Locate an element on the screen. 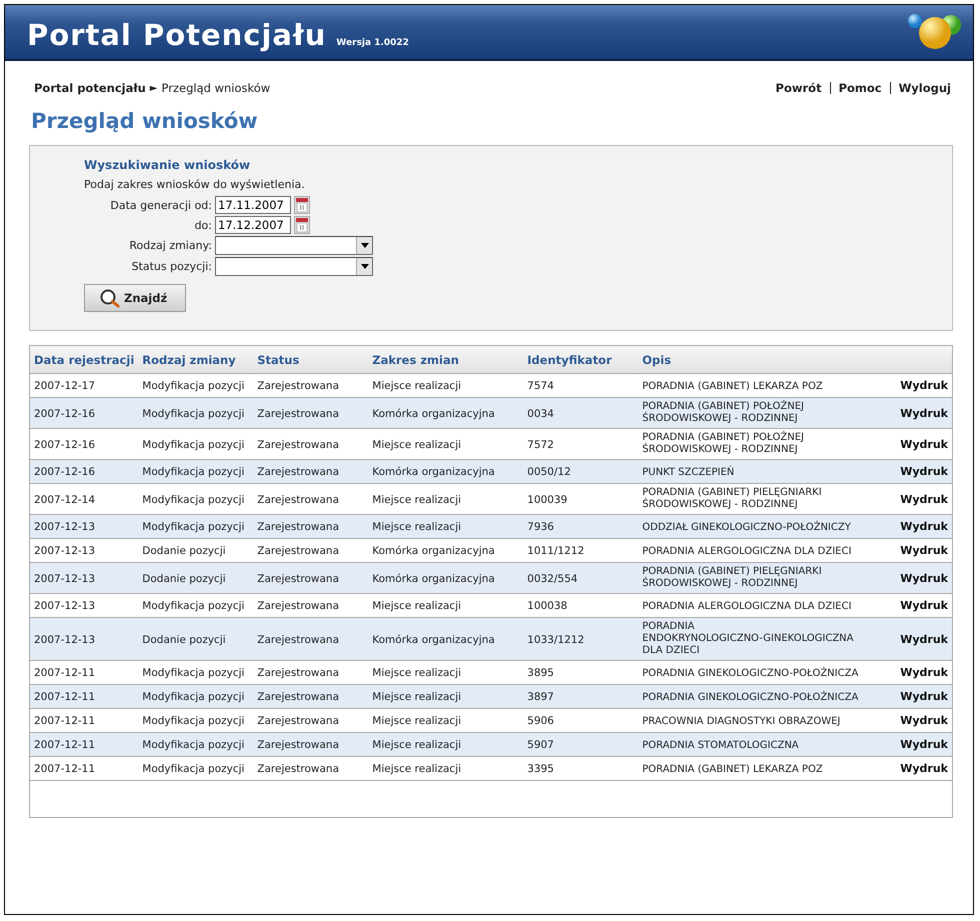  table-cell: 0032/554 is located at coordinates (552, 578).